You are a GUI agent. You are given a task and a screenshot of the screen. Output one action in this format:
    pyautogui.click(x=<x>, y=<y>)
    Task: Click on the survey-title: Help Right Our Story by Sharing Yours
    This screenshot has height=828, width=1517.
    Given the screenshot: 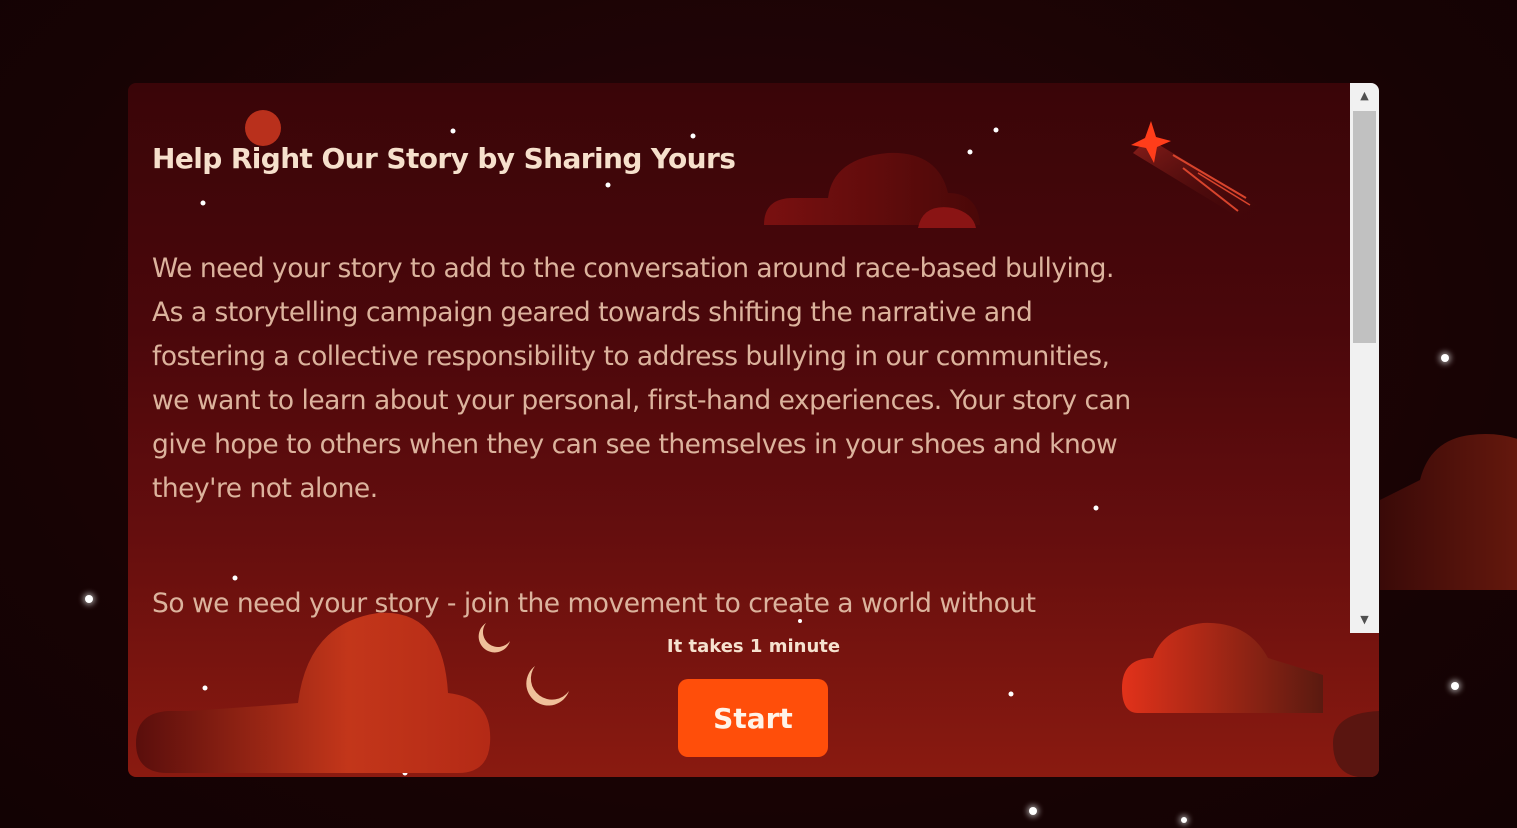 What is the action you would take?
    pyautogui.click(x=444, y=158)
    